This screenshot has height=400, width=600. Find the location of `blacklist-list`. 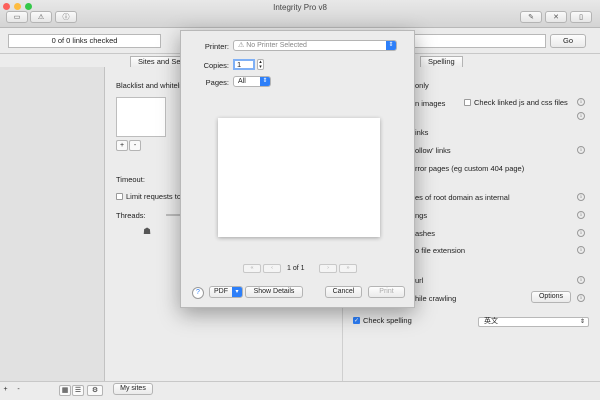

blacklist-list is located at coordinates (141, 117).